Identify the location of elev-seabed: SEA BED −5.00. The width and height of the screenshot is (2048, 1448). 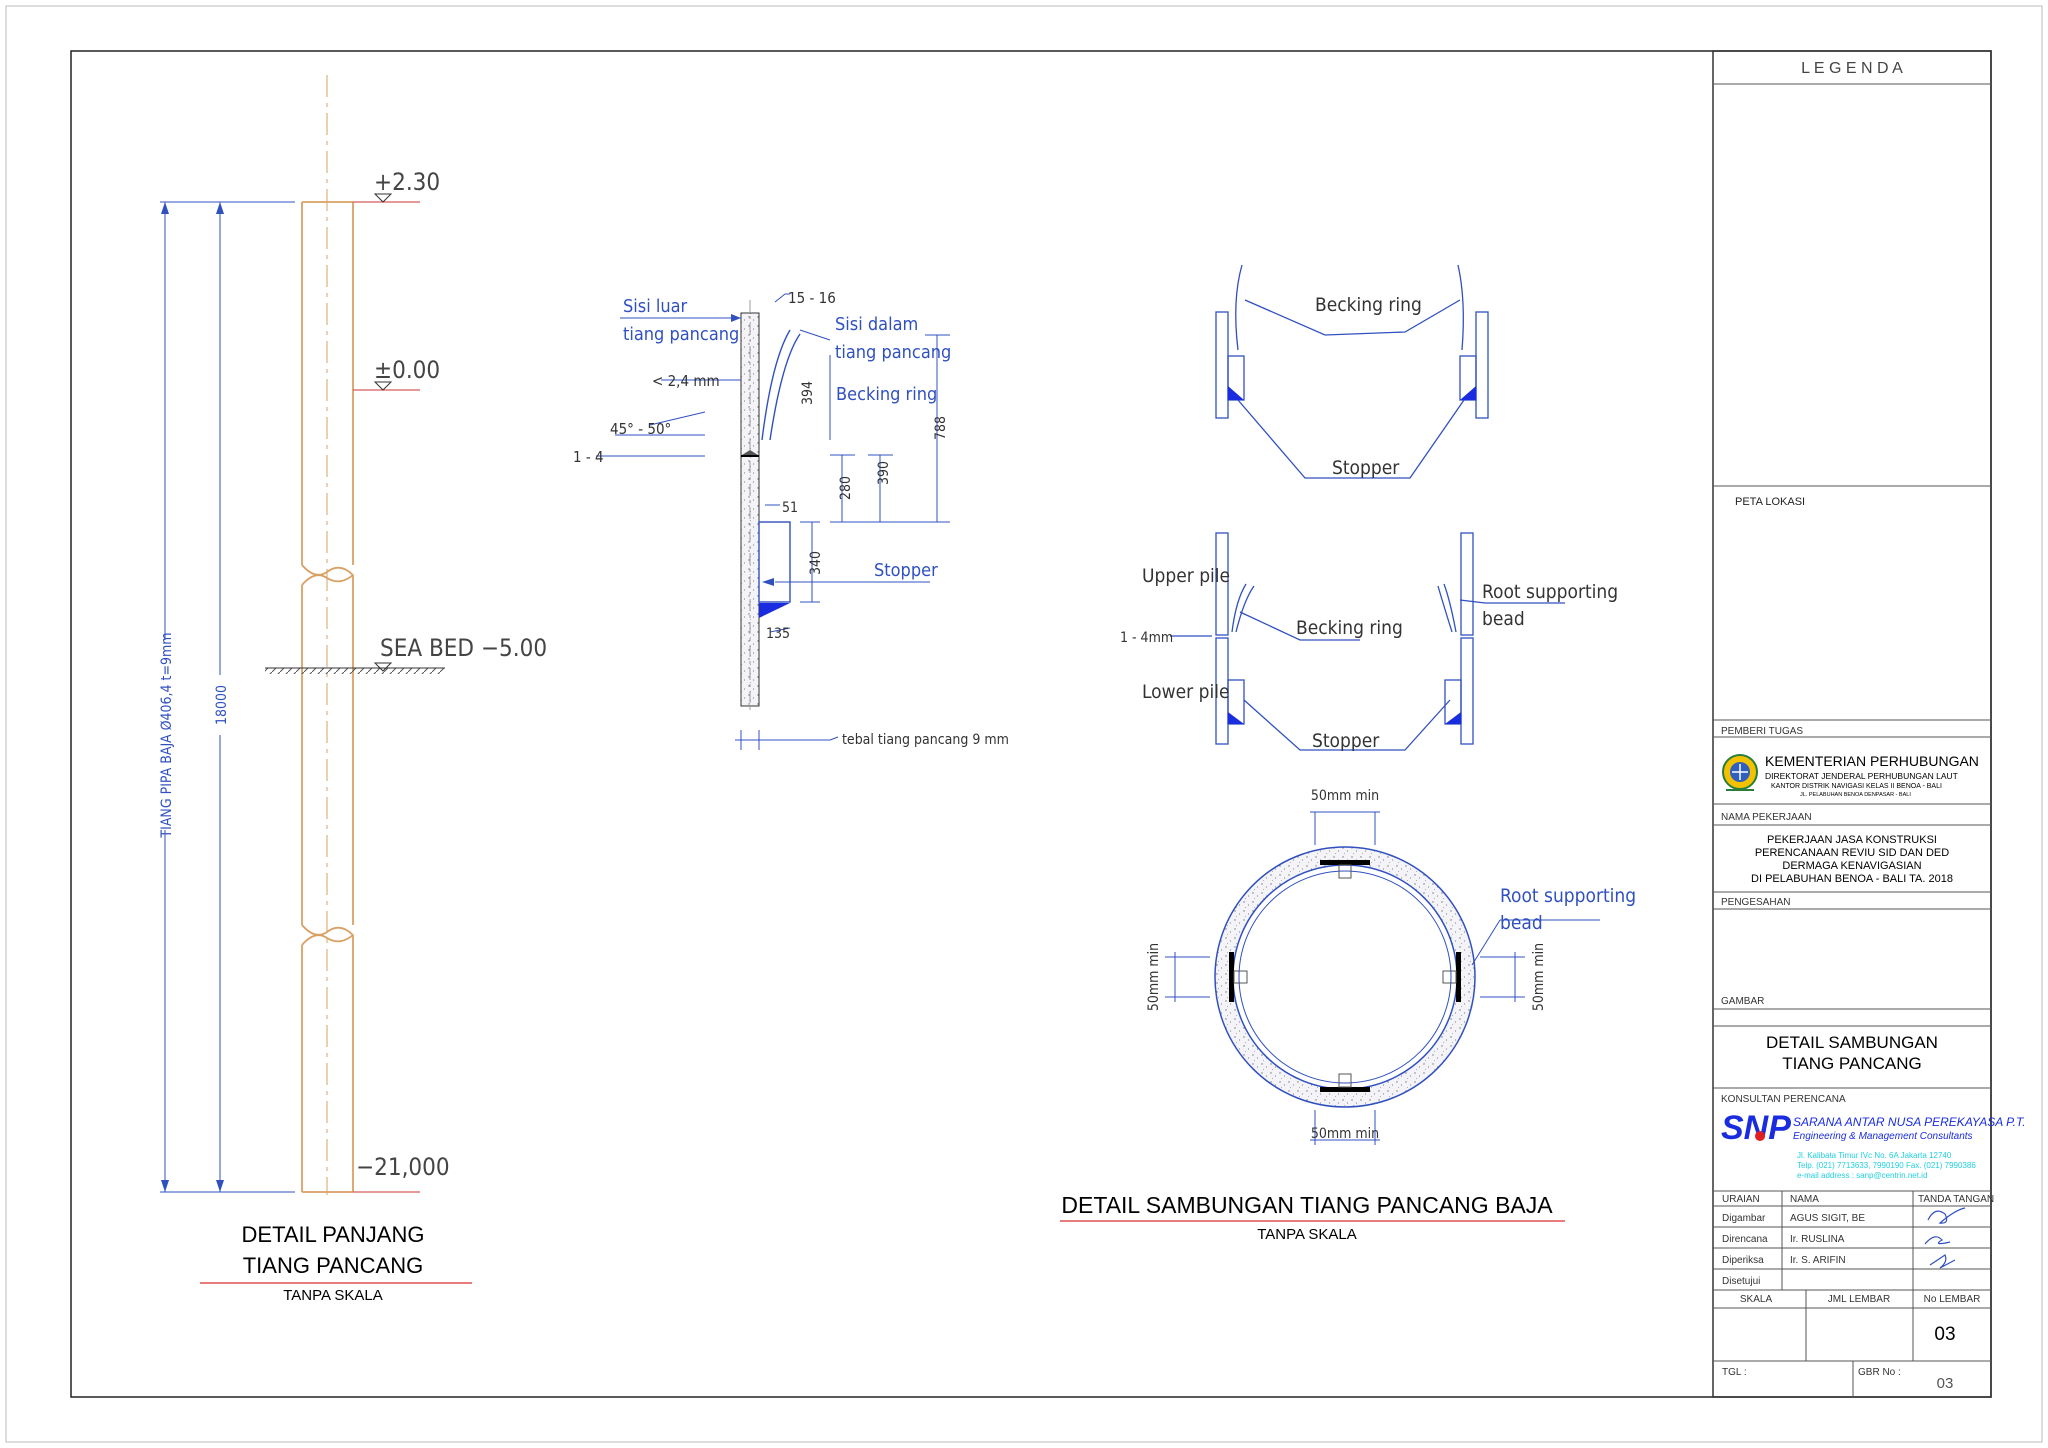
(463, 648).